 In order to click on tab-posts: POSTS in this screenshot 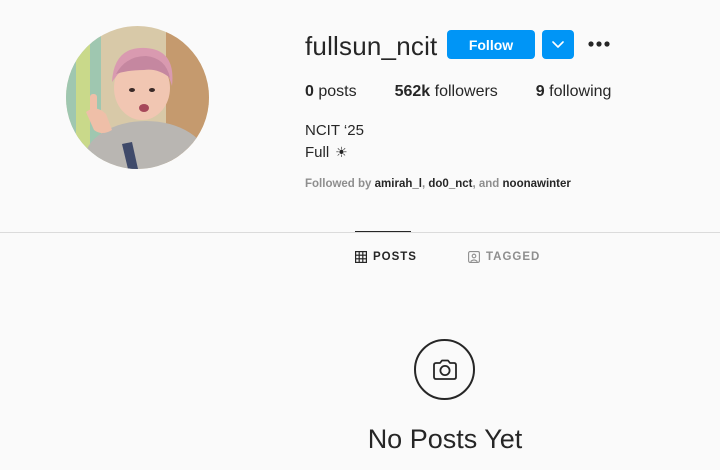, I will do `click(386, 257)`.